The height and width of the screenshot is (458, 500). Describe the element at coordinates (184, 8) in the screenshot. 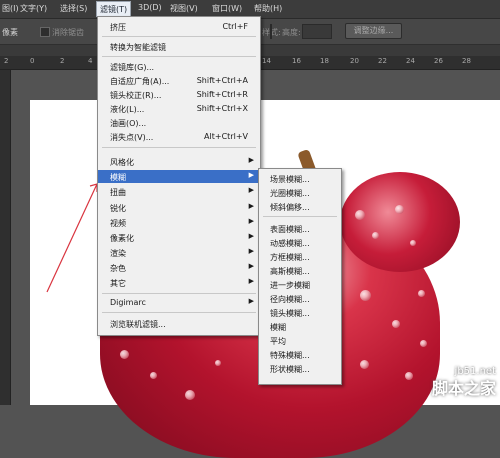

I see `menu-view: 视图(V)` at that location.